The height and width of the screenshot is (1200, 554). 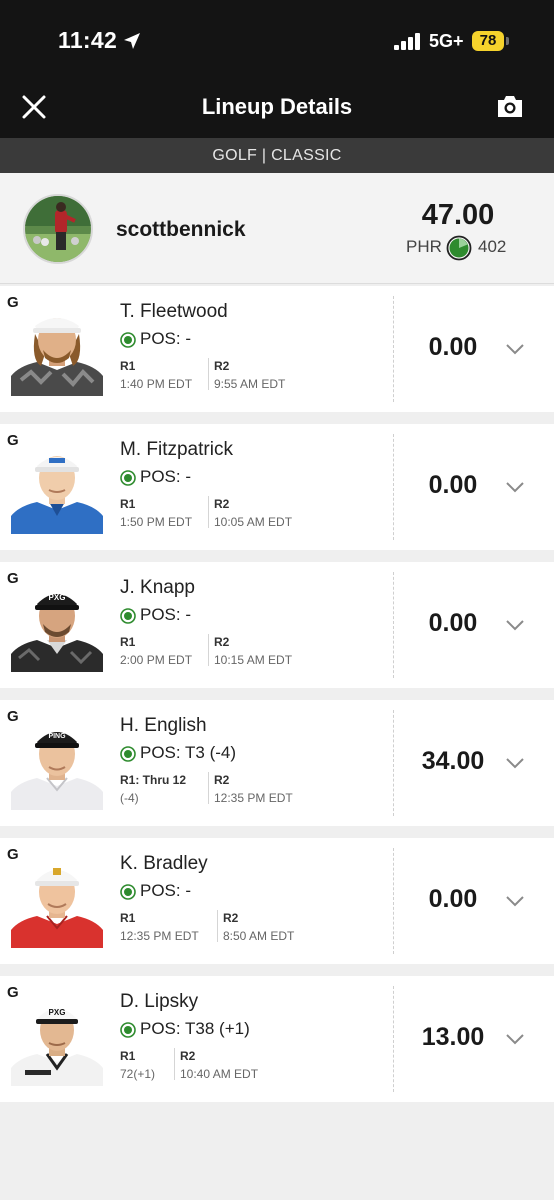 What do you see at coordinates (156, 522) in the screenshot?
I see `round-1-value: 1:50 PM EDT` at bounding box center [156, 522].